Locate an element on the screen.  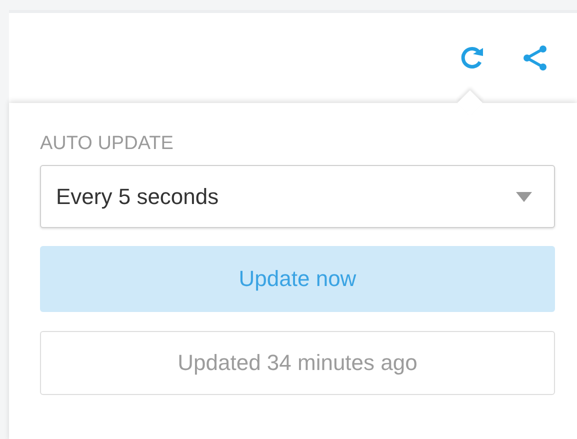
interval-dropdown: Every 5 seconds is located at coordinates (297, 196).